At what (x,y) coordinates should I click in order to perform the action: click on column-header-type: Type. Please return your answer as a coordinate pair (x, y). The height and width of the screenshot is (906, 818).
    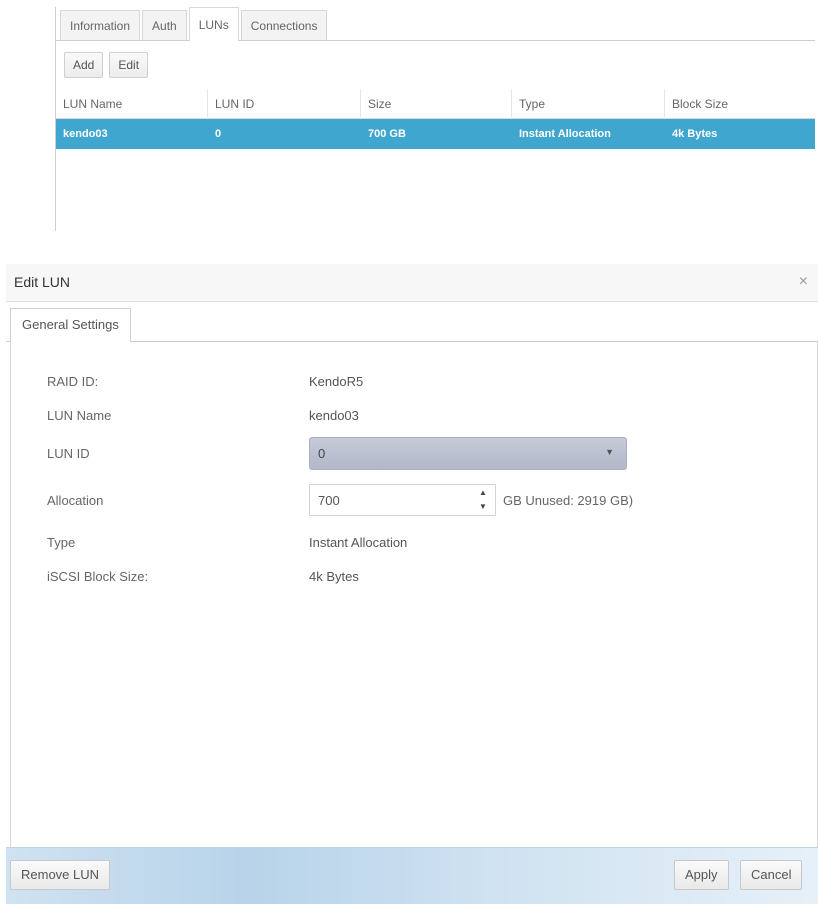
    Looking at the image, I should click on (588, 103).